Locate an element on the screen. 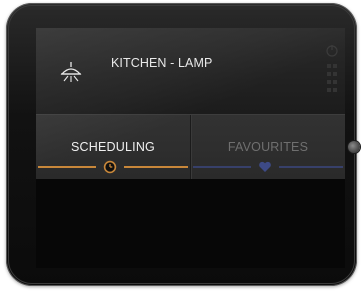 Image resolution: width=363 pixels, height=291 pixels. tab-favourites-indicator-right is located at coordinates (311, 167).